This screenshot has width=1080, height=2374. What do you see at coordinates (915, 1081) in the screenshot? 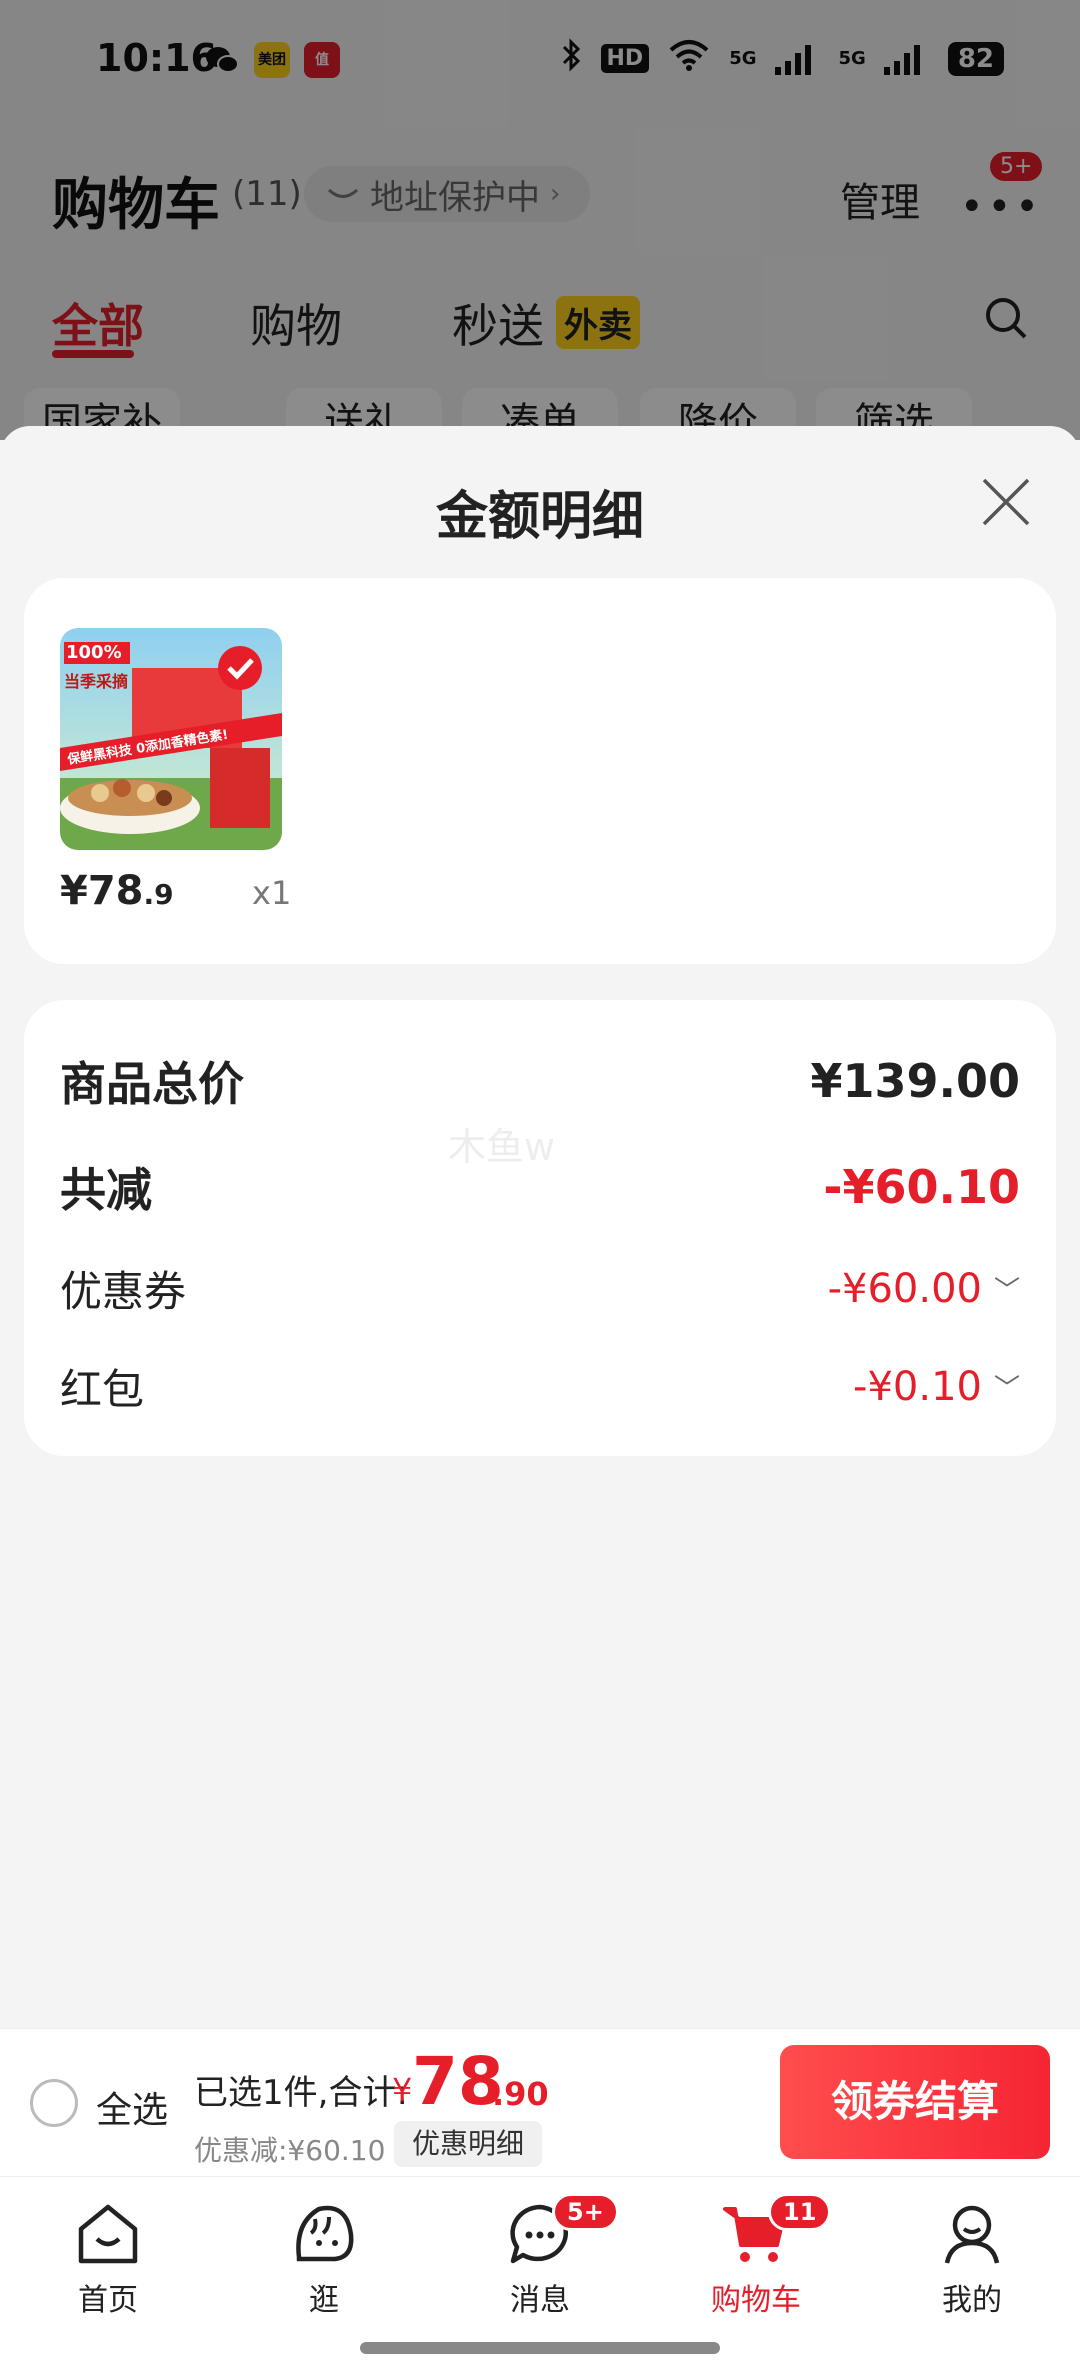
I see `total-price-value: ¥139.00` at bounding box center [915, 1081].